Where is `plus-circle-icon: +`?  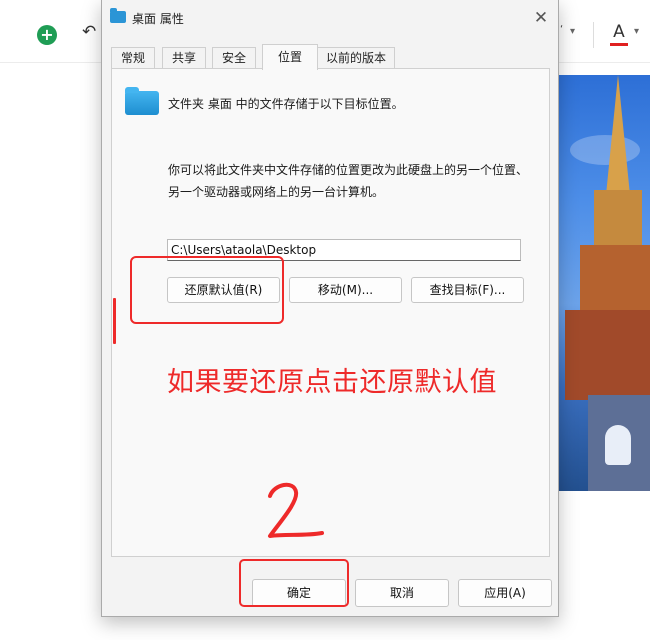 plus-circle-icon: + is located at coordinates (47, 35).